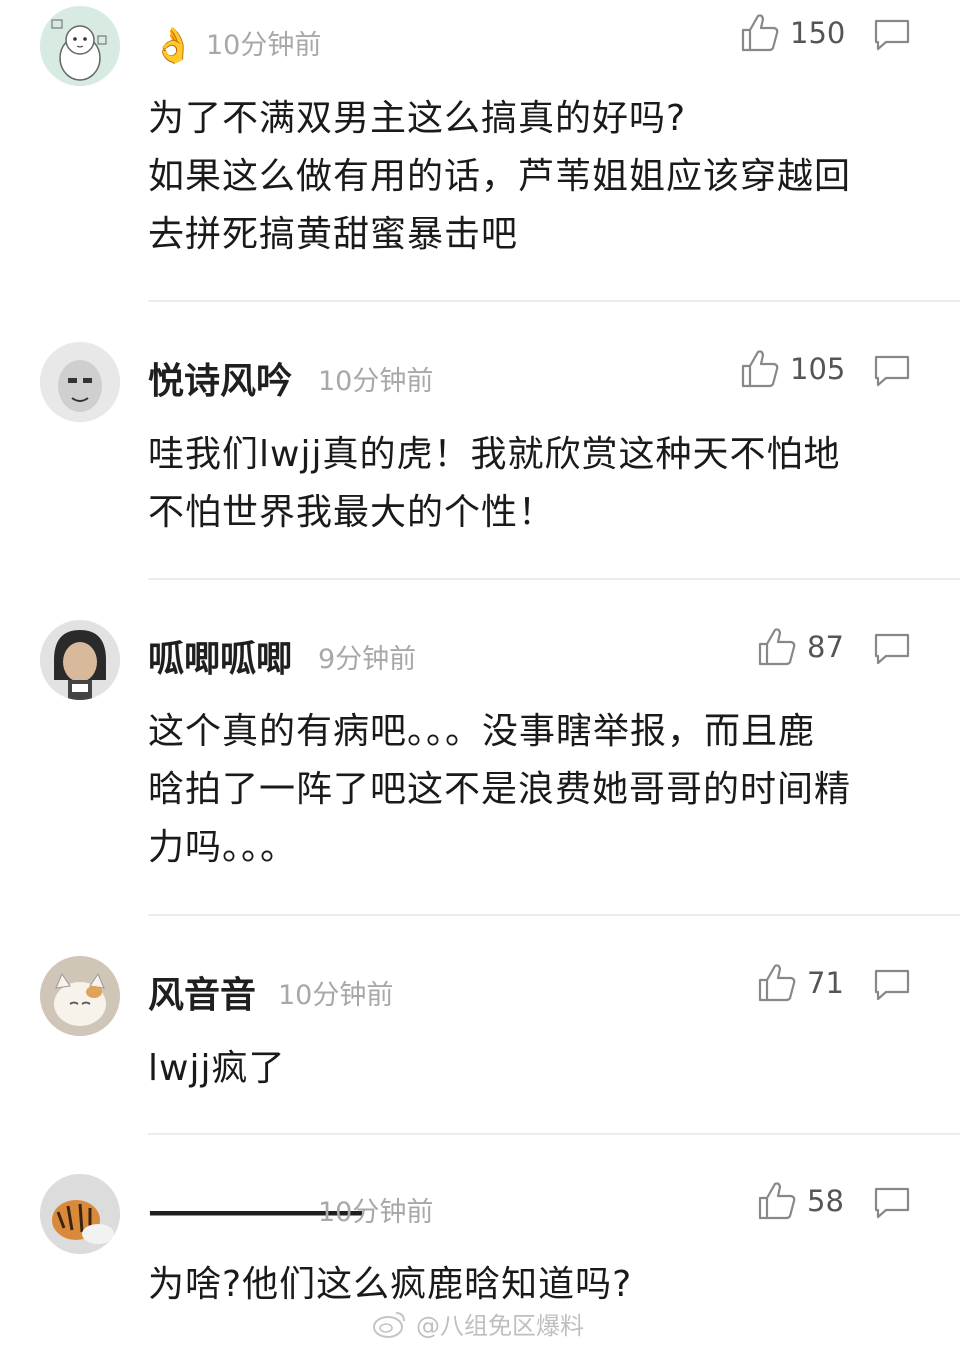  I want to click on comment-line: 为了不满双男主这么搞真的好吗?, so click(417, 118).